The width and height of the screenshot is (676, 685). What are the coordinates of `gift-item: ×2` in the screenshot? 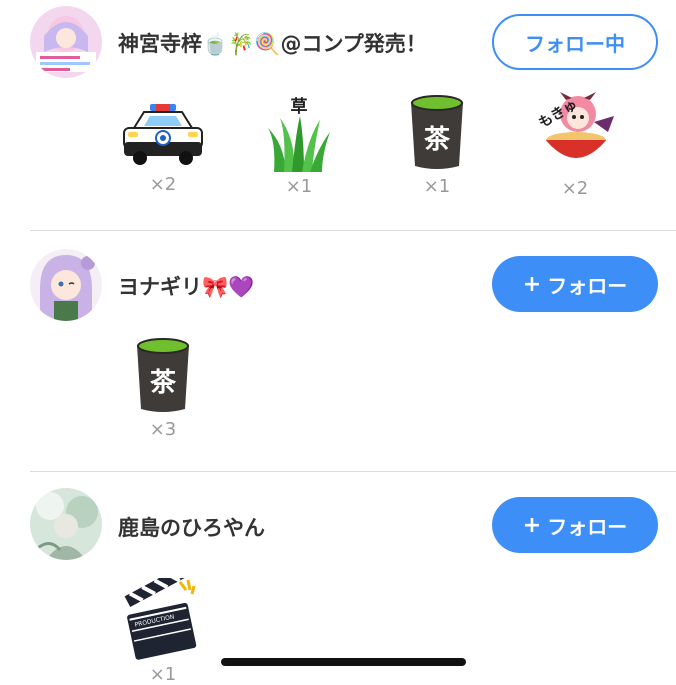 It's located at (163, 146).